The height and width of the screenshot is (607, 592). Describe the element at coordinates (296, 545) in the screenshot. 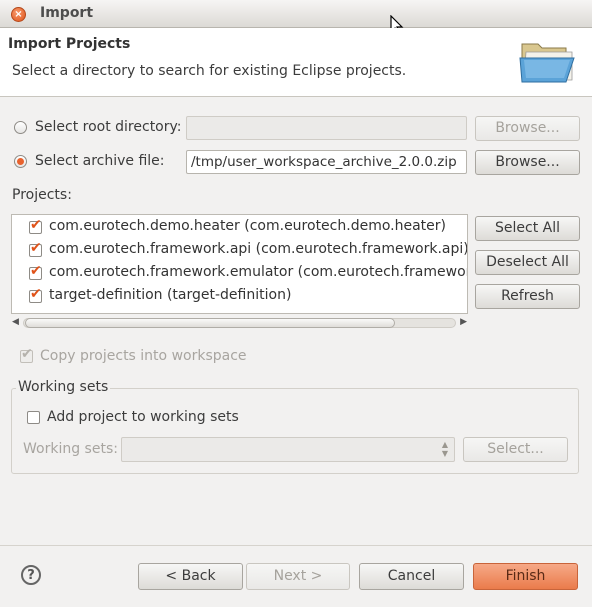

I see `footer-separator` at that location.